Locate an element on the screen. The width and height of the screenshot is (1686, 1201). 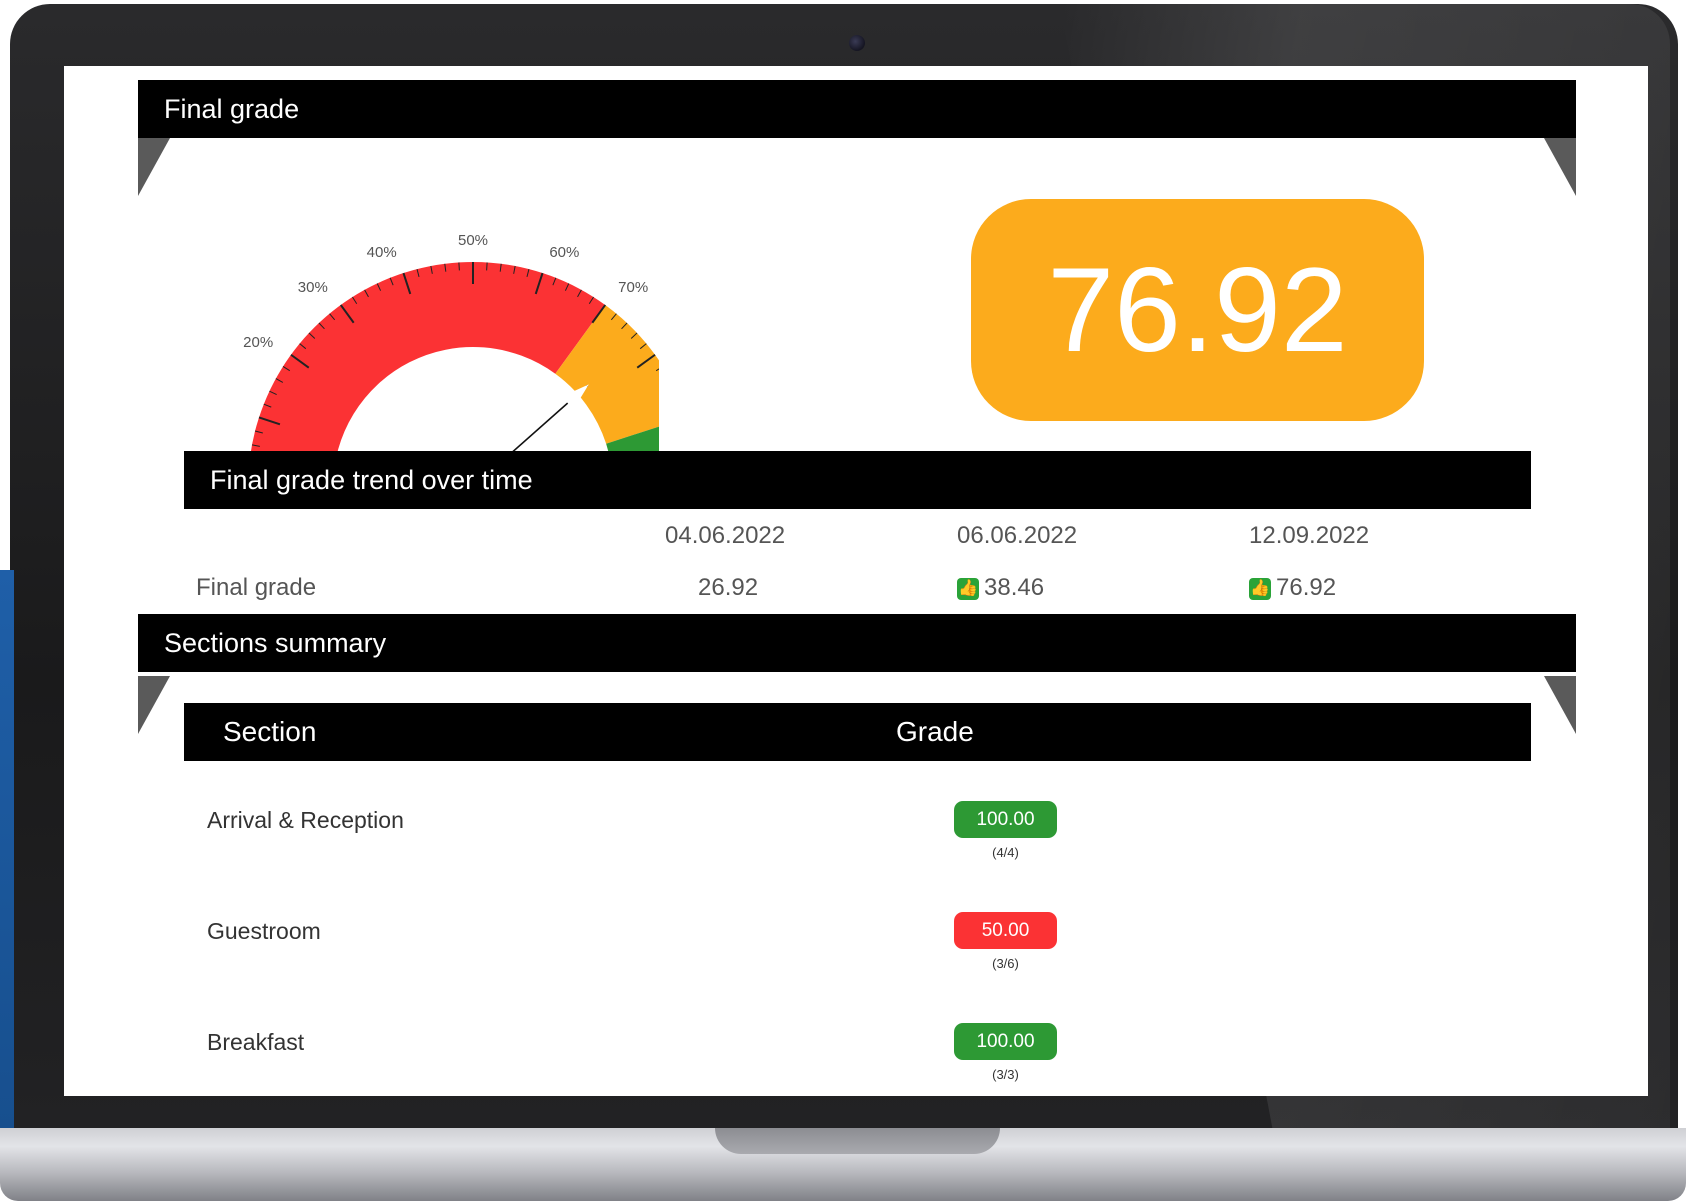
section-name: Arrival & Reception is located at coordinates (305, 820).